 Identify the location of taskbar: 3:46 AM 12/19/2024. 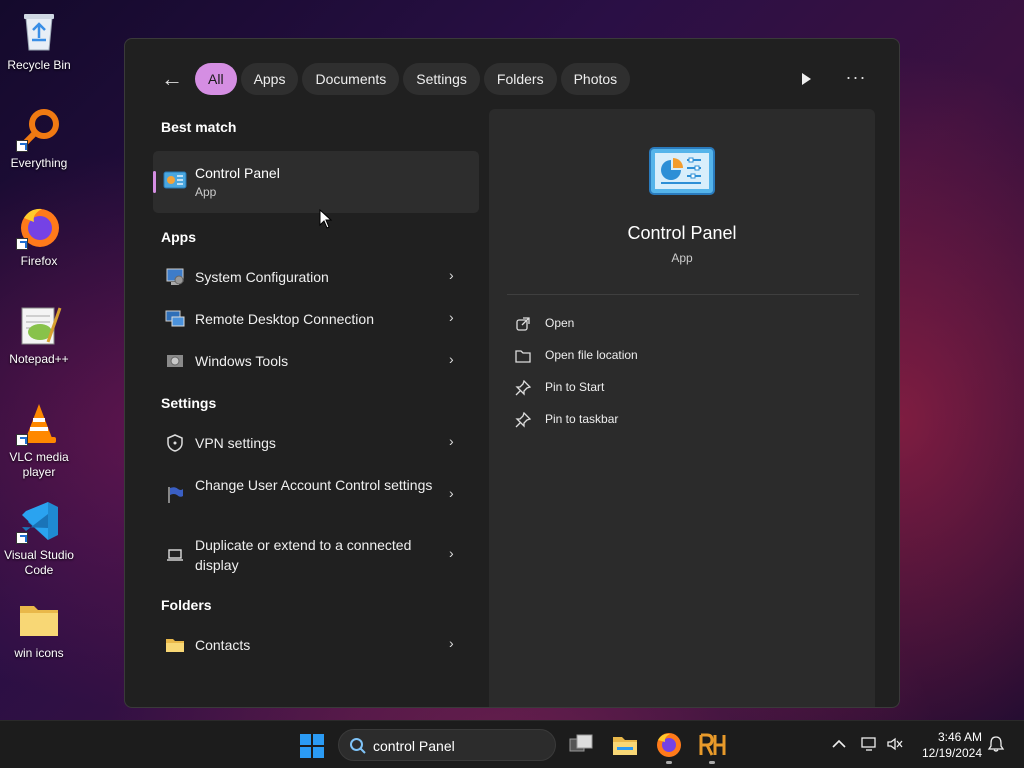
(512, 744).